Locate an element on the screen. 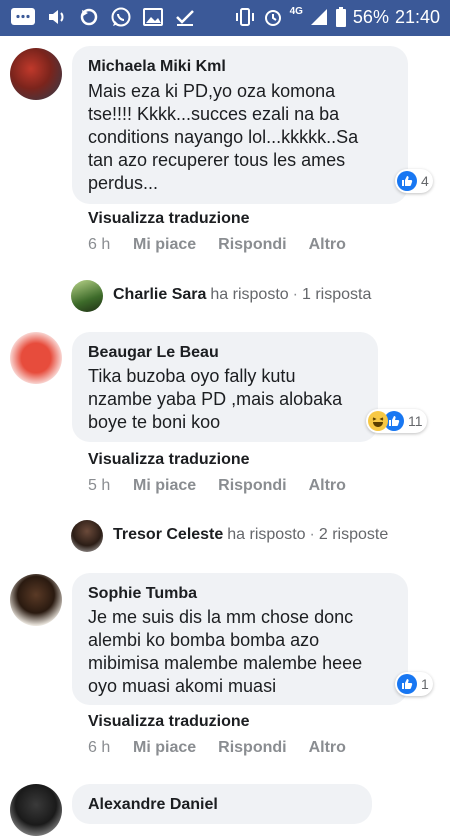 This screenshot has width=450, height=836. reply-count: 1 risposta is located at coordinates (336, 295).